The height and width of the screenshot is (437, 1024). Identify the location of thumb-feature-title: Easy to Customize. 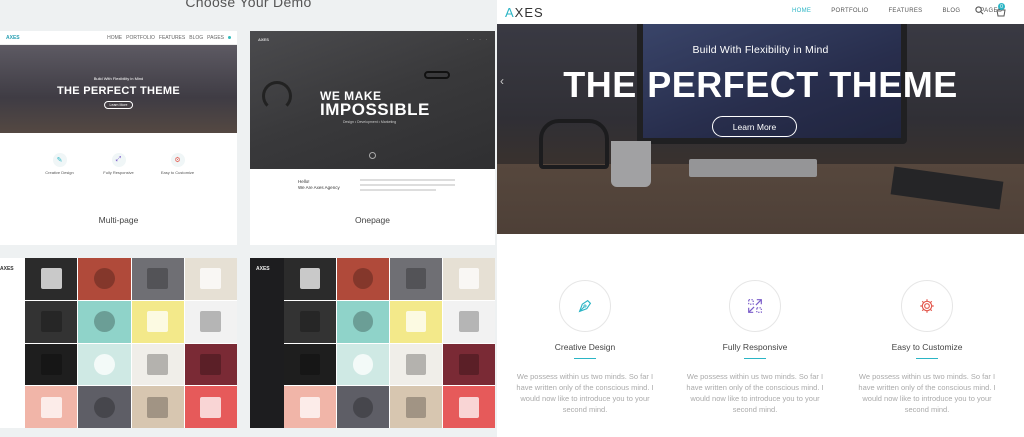
(177, 172).